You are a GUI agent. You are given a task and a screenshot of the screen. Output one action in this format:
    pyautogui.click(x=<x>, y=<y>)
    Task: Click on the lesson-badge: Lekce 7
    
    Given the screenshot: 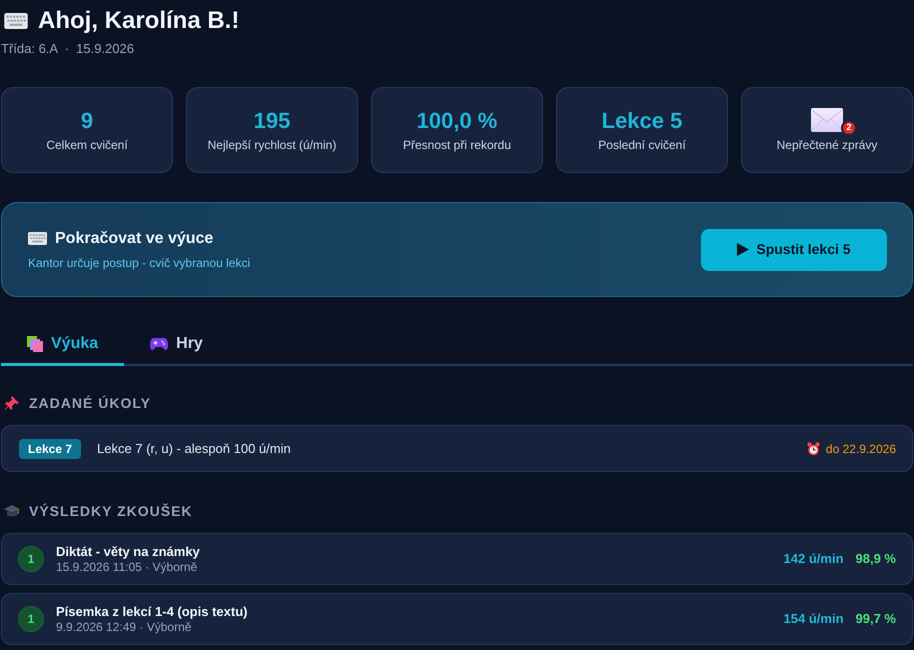 What is the action you would take?
    pyautogui.click(x=50, y=448)
    